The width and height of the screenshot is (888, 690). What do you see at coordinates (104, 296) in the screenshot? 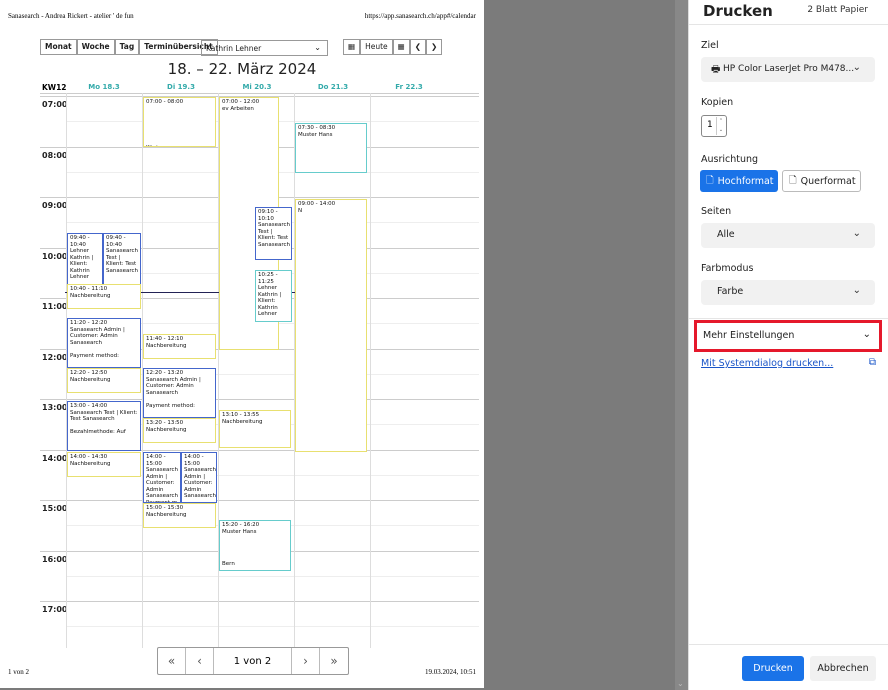
I see `calendar-event: 10:40 - 11:10 Nachbereitung` at bounding box center [104, 296].